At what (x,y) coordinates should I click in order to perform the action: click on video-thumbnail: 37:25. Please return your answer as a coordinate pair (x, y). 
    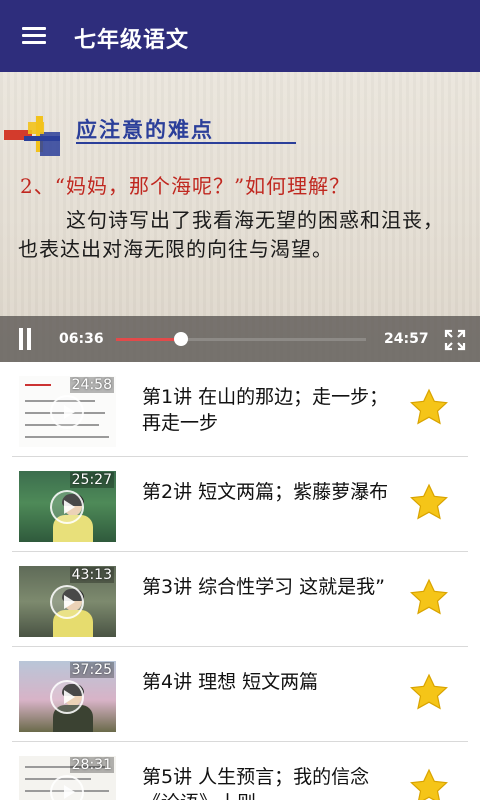
    Looking at the image, I should click on (67, 696).